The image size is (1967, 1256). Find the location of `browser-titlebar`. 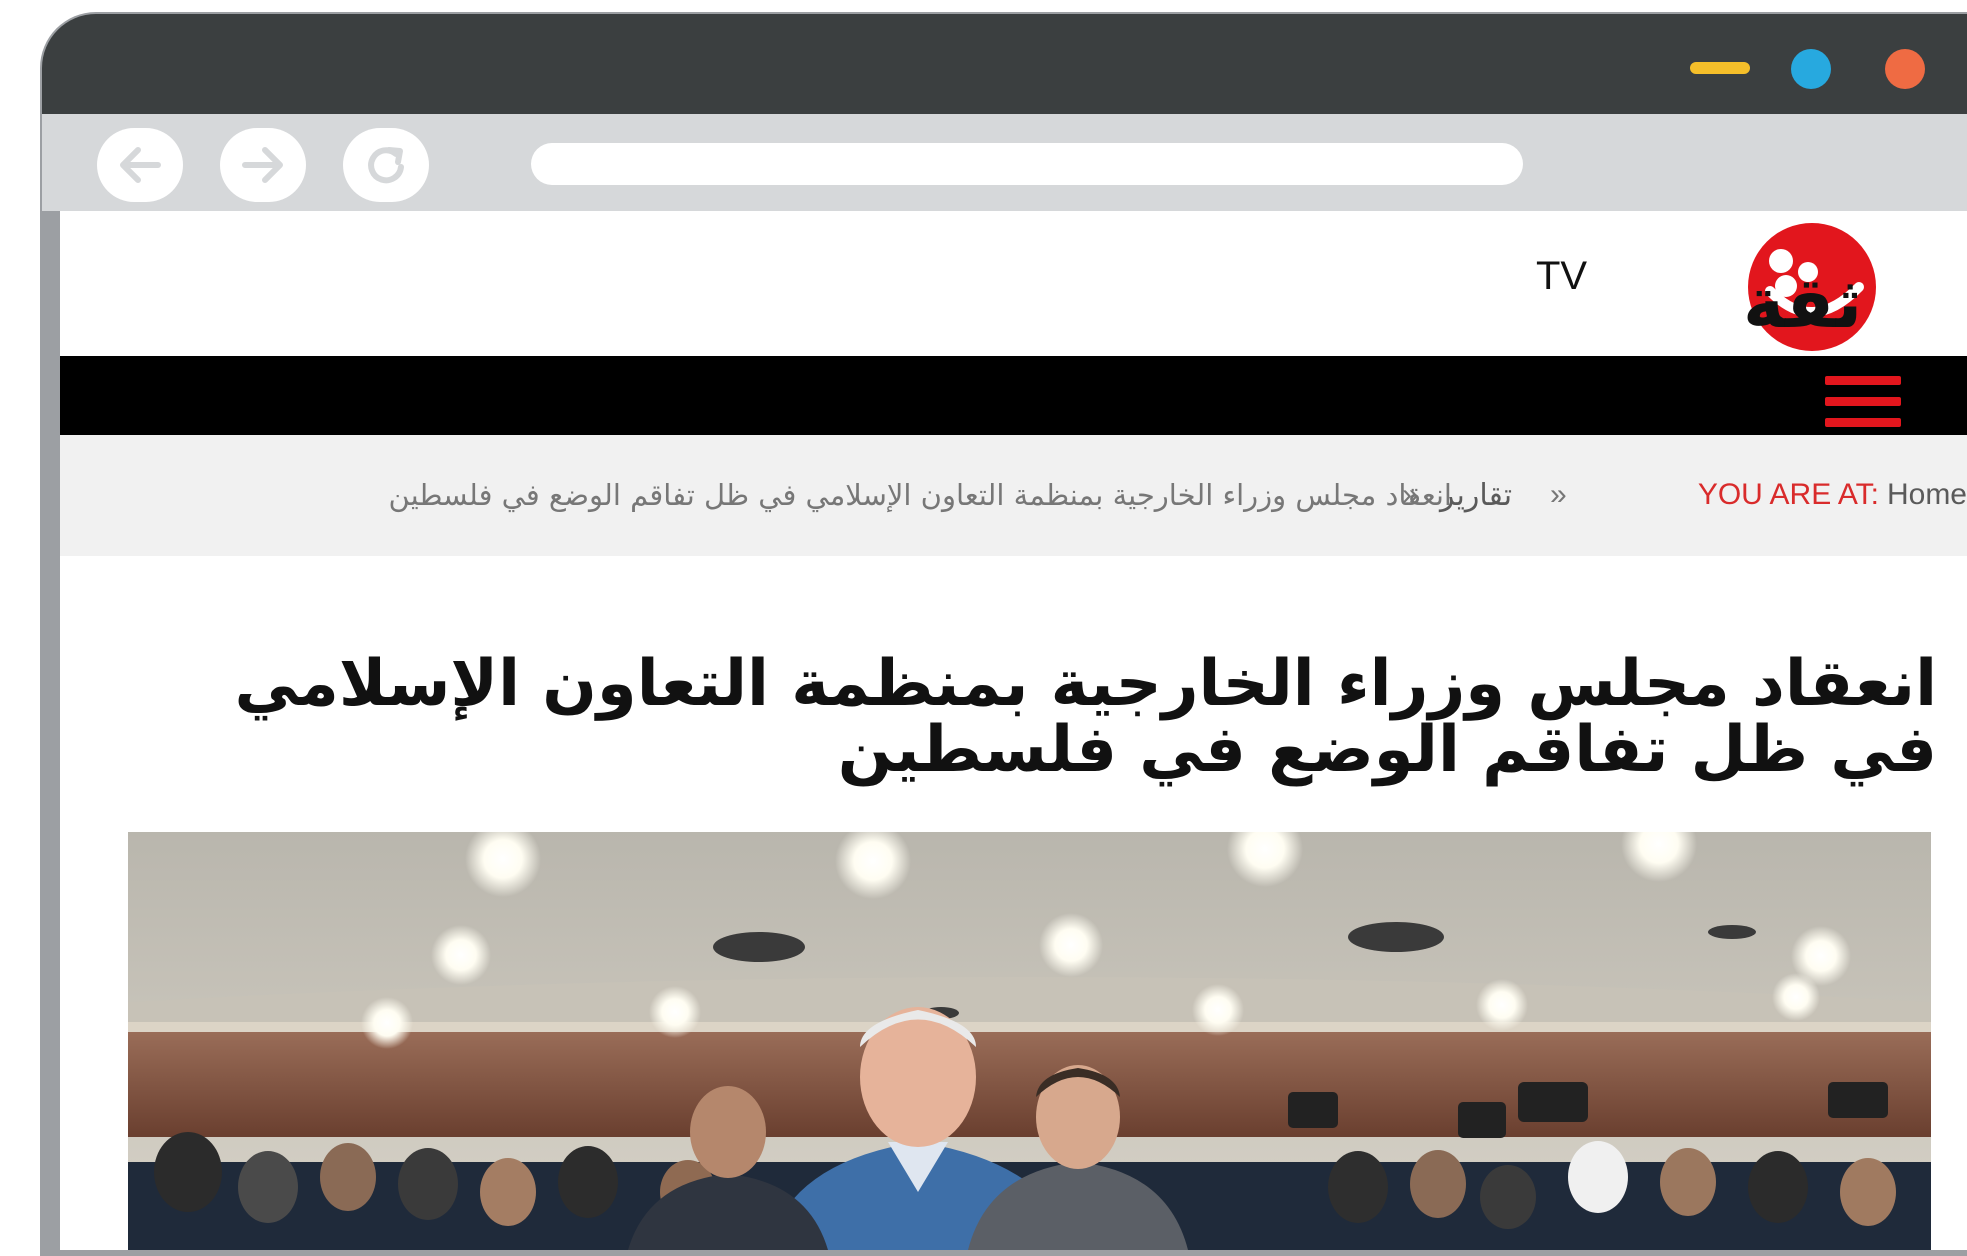

browser-titlebar is located at coordinates (1004, 64).